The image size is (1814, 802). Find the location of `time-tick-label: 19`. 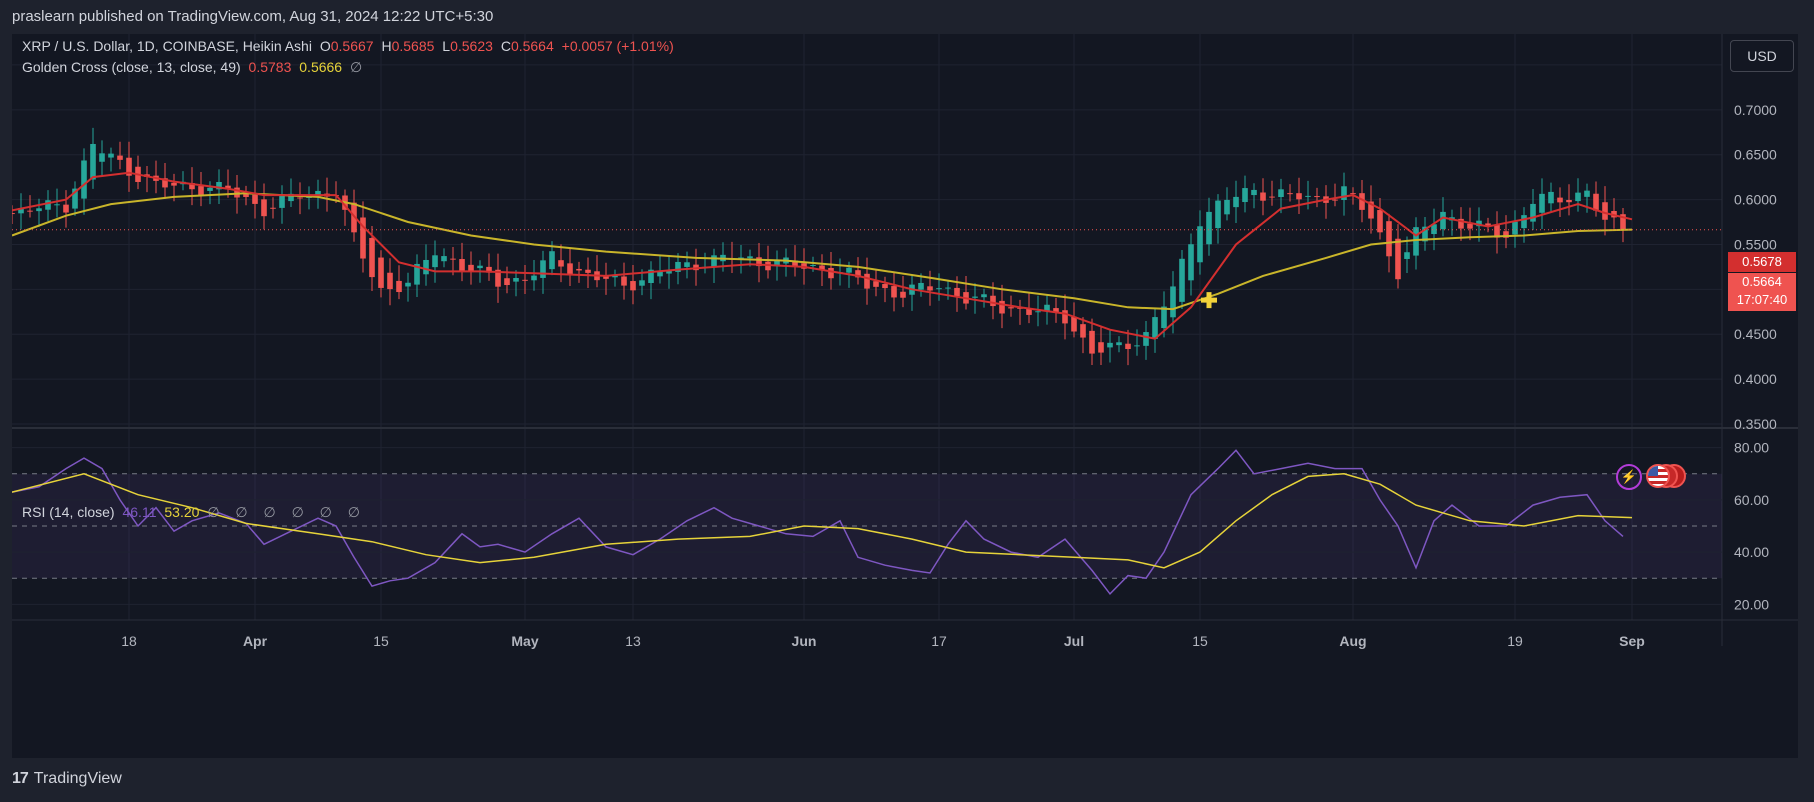

time-tick-label: 19 is located at coordinates (1515, 641).